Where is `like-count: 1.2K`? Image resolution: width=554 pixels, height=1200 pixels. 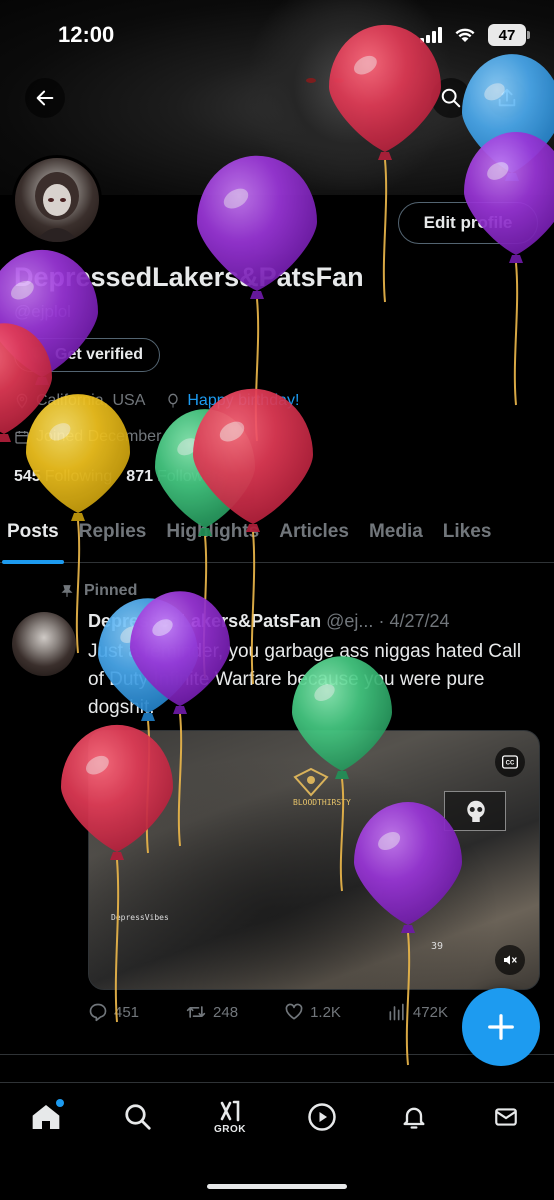 like-count: 1.2K is located at coordinates (325, 1012).